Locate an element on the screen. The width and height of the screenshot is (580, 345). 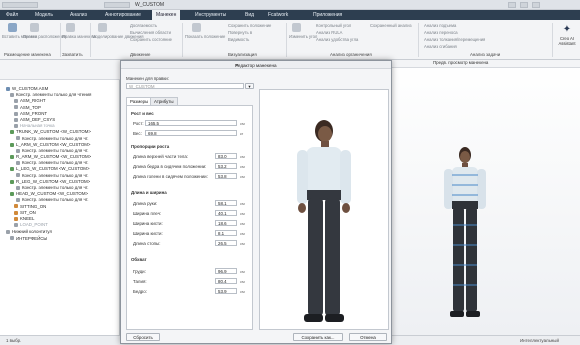
rotate-to-button: Повернуть в is located at coordinates (240, 32).